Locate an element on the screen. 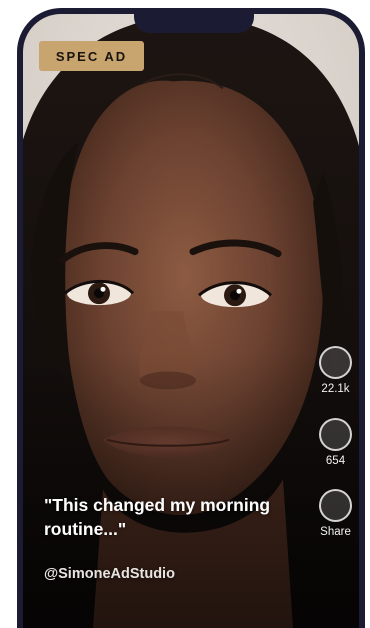  like-count: 22.1k is located at coordinates (335, 389).